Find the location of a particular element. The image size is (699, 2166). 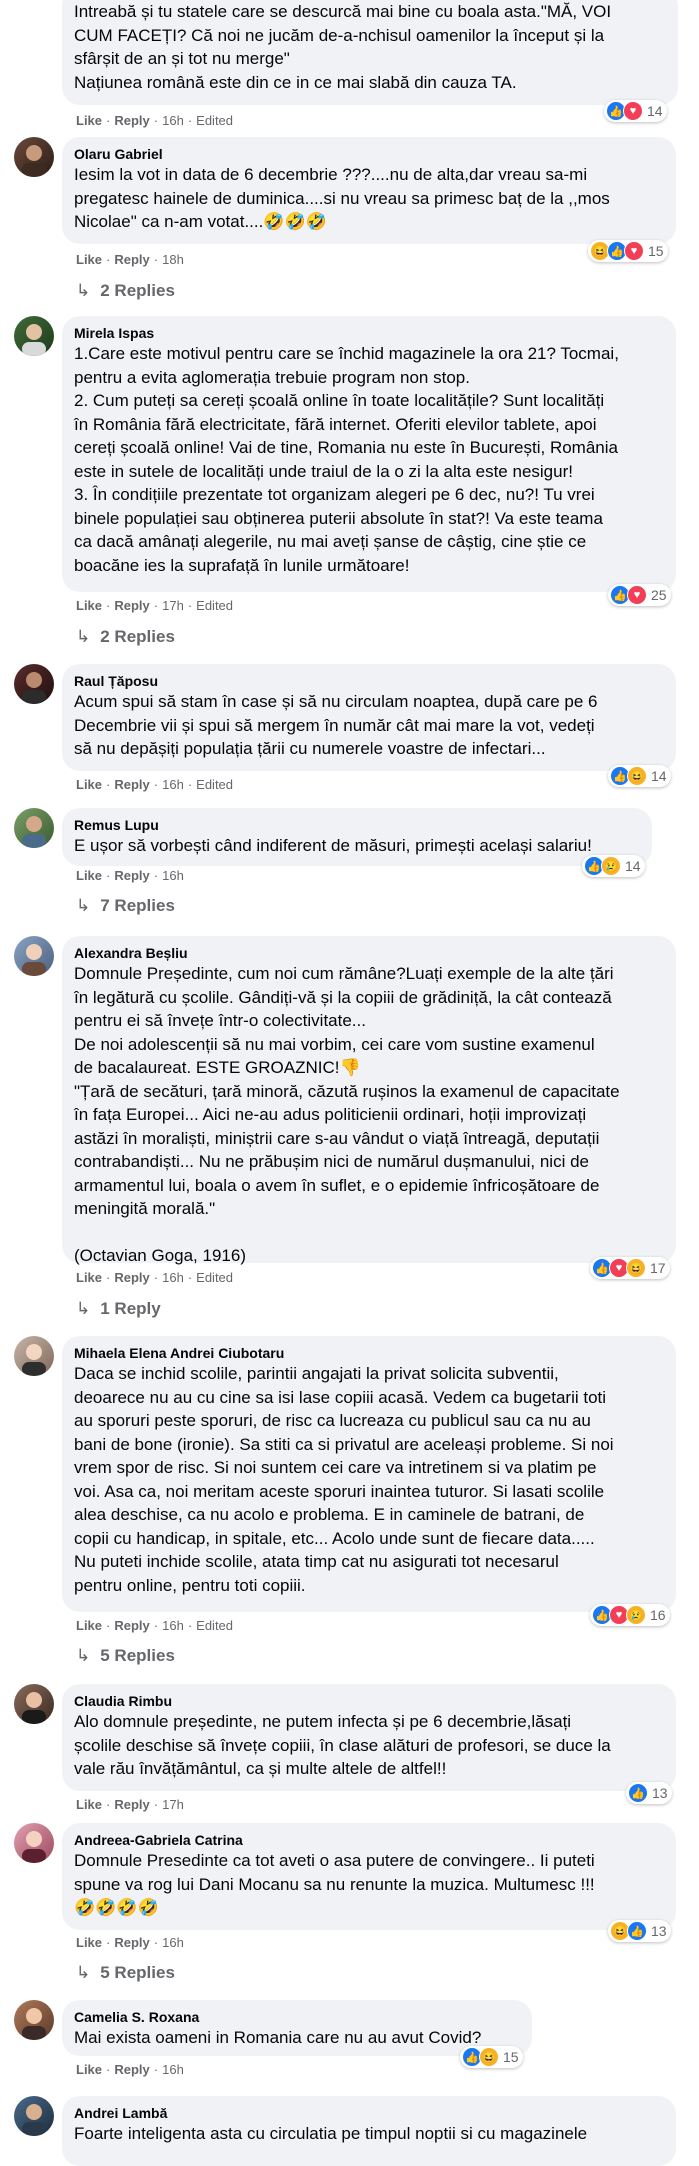

reaction-summary: 👍 ♥ 😆 17 is located at coordinates (630, 1268).